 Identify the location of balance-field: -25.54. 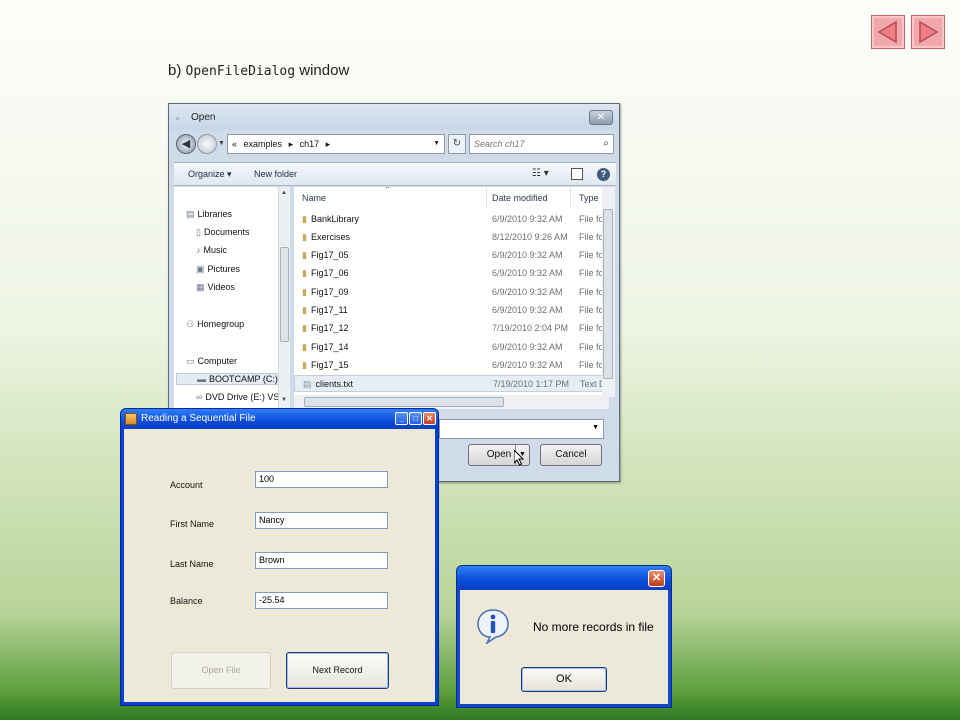
(321, 600).